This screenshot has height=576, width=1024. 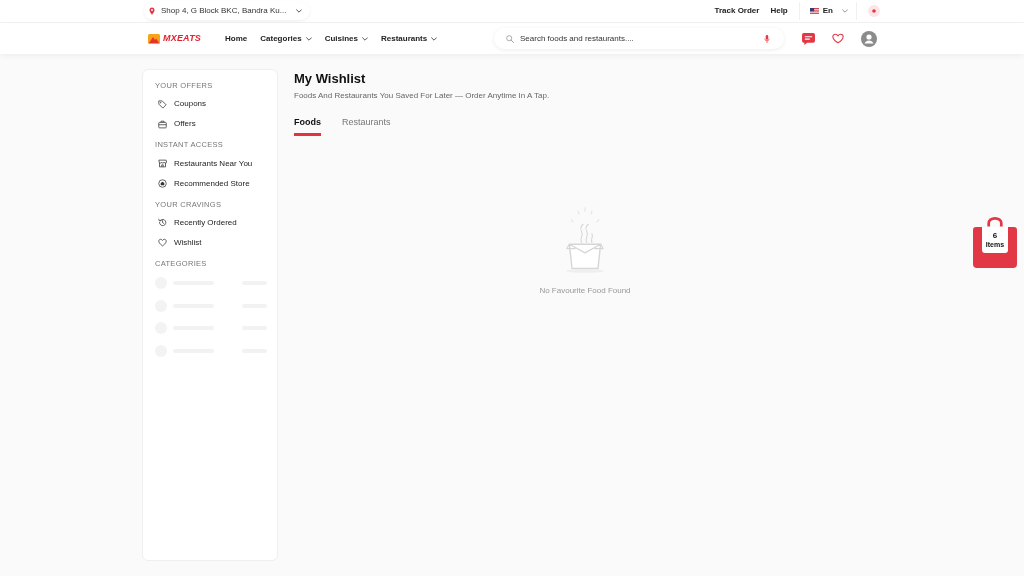 I want to click on top-link: Help, so click(x=779, y=11).